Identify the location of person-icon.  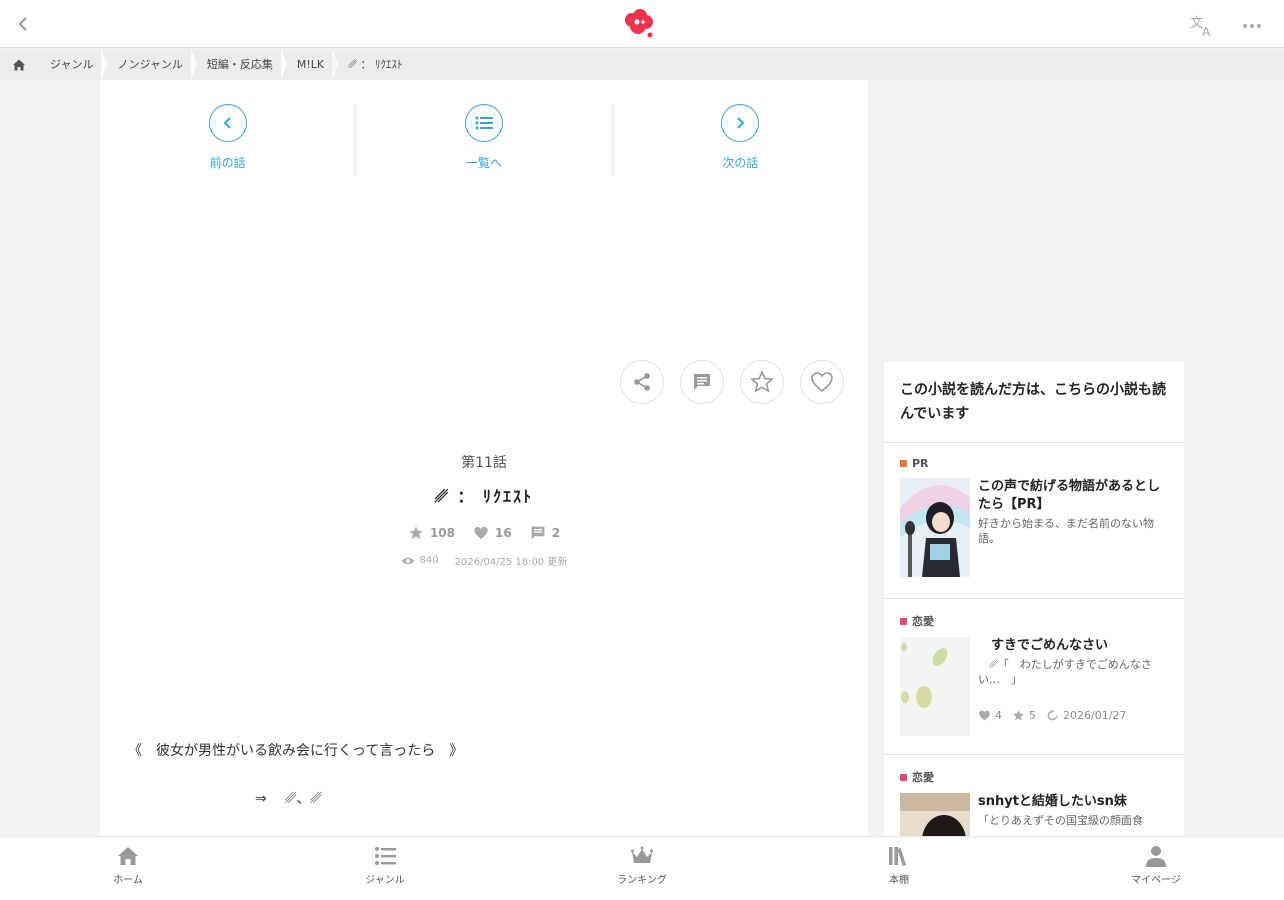
(1156, 856).